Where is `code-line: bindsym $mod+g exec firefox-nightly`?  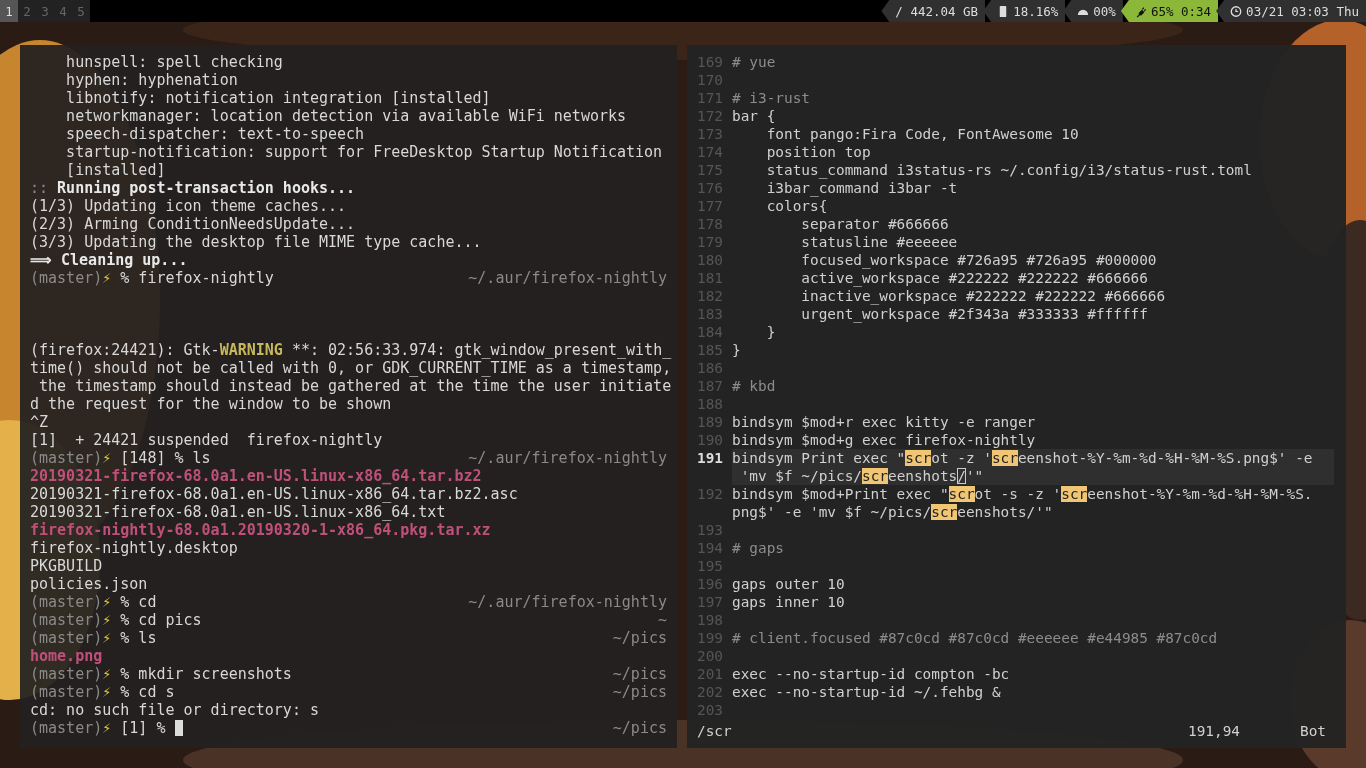
code-line: bindsym $mod+g exec firefox-nightly is located at coordinates (884, 440).